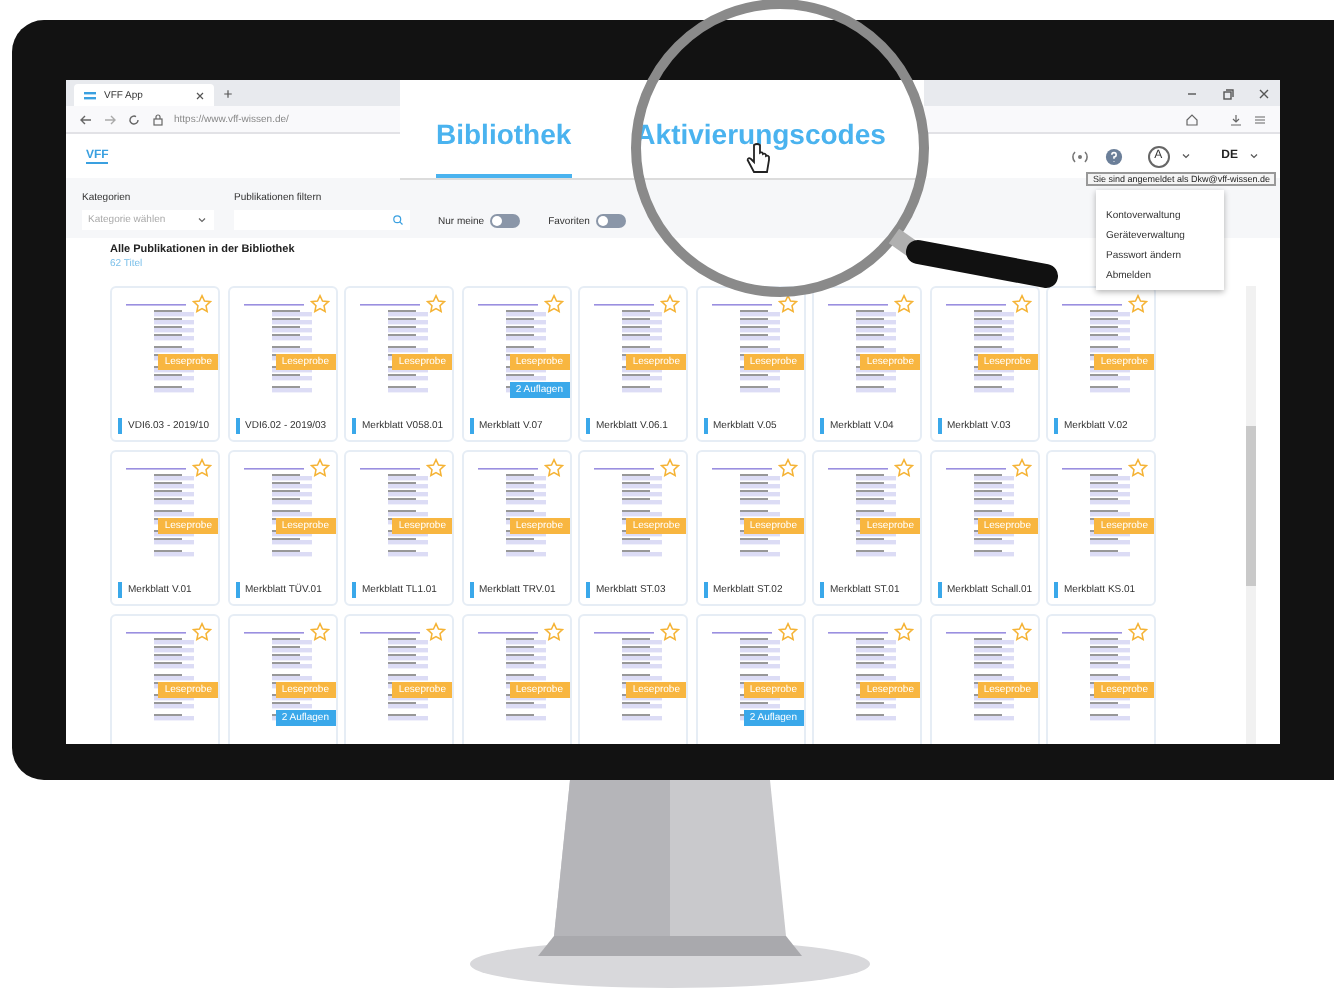  What do you see at coordinates (110, 119) in the screenshot?
I see `forward-icon` at bounding box center [110, 119].